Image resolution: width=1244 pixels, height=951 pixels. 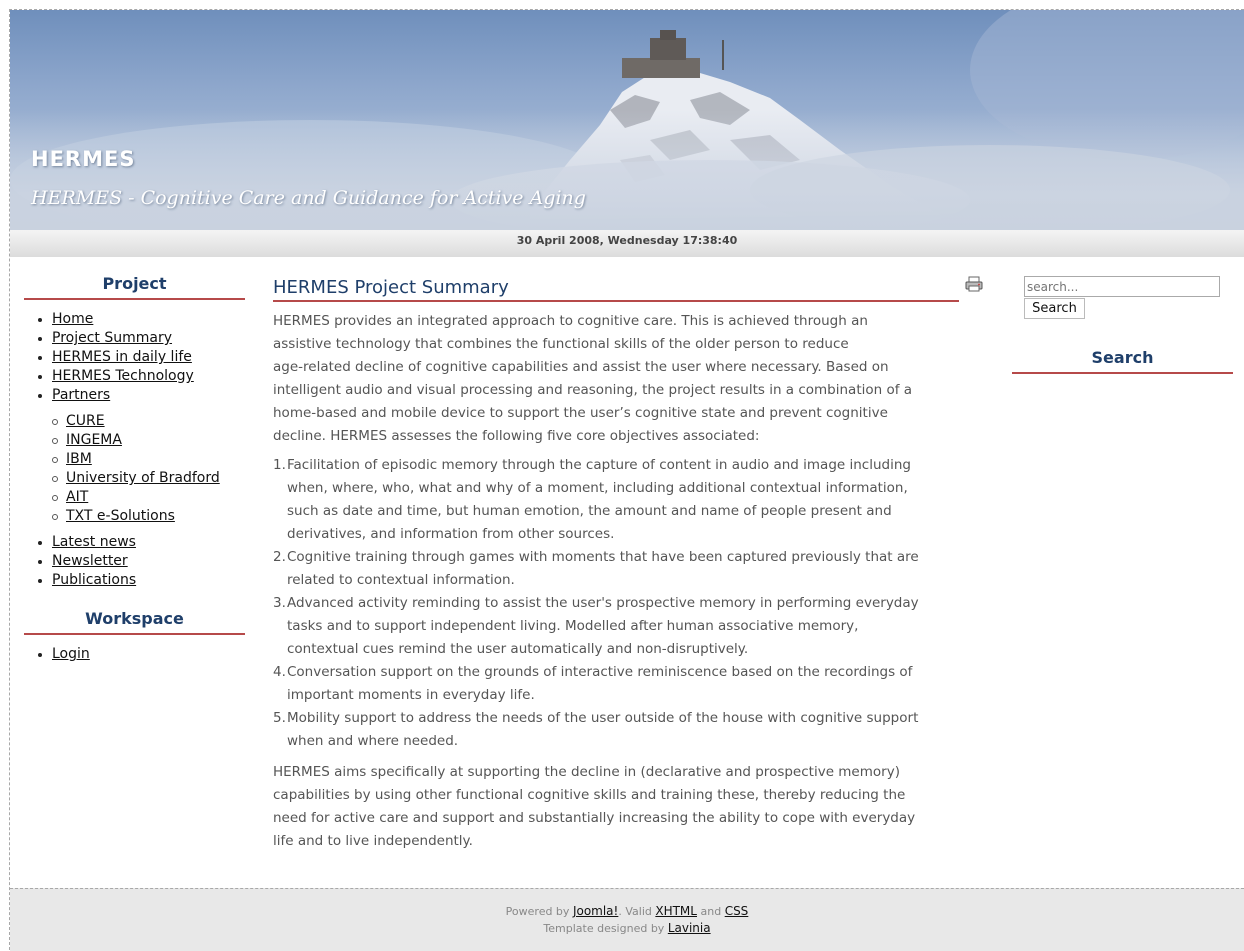 What do you see at coordinates (279, 718) in the screenshot?
I see `objective-number: 5.` at bounding box center [279, 718].